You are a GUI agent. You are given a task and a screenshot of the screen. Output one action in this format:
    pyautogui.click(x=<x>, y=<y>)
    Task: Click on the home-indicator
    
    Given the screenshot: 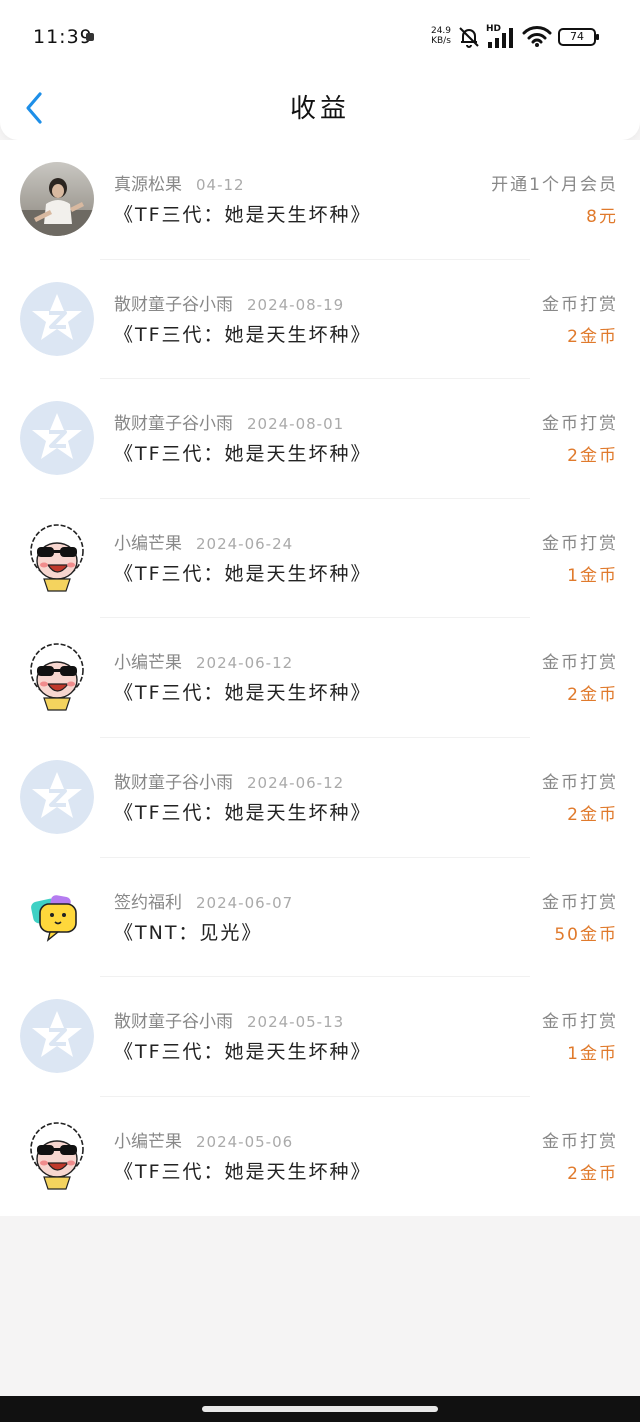 What is the action you would take?
    pyautogui.click(x=320, y=1409)
    